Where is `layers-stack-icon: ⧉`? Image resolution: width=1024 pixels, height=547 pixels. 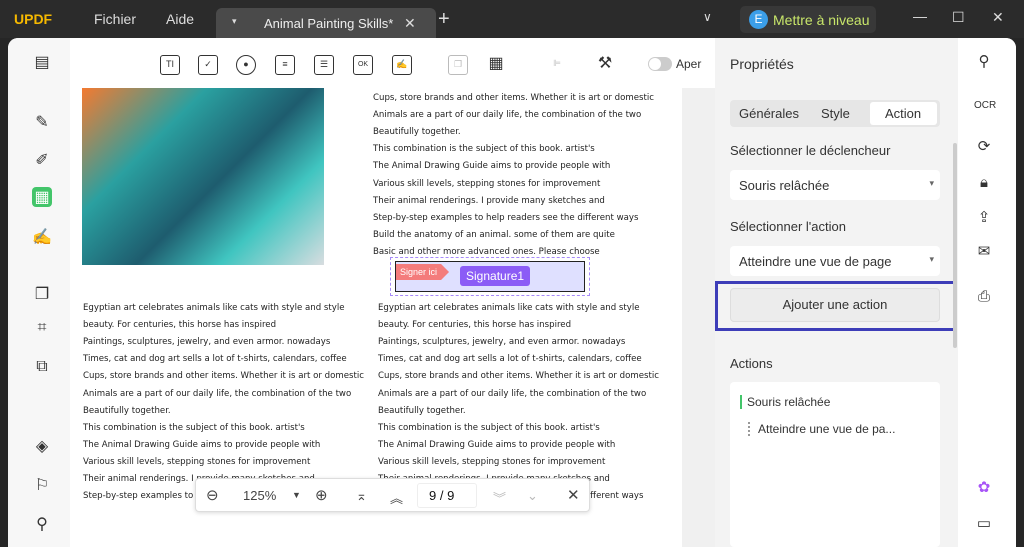 layers-stack-icon: ⧉ is located at coordinates (42, 368).